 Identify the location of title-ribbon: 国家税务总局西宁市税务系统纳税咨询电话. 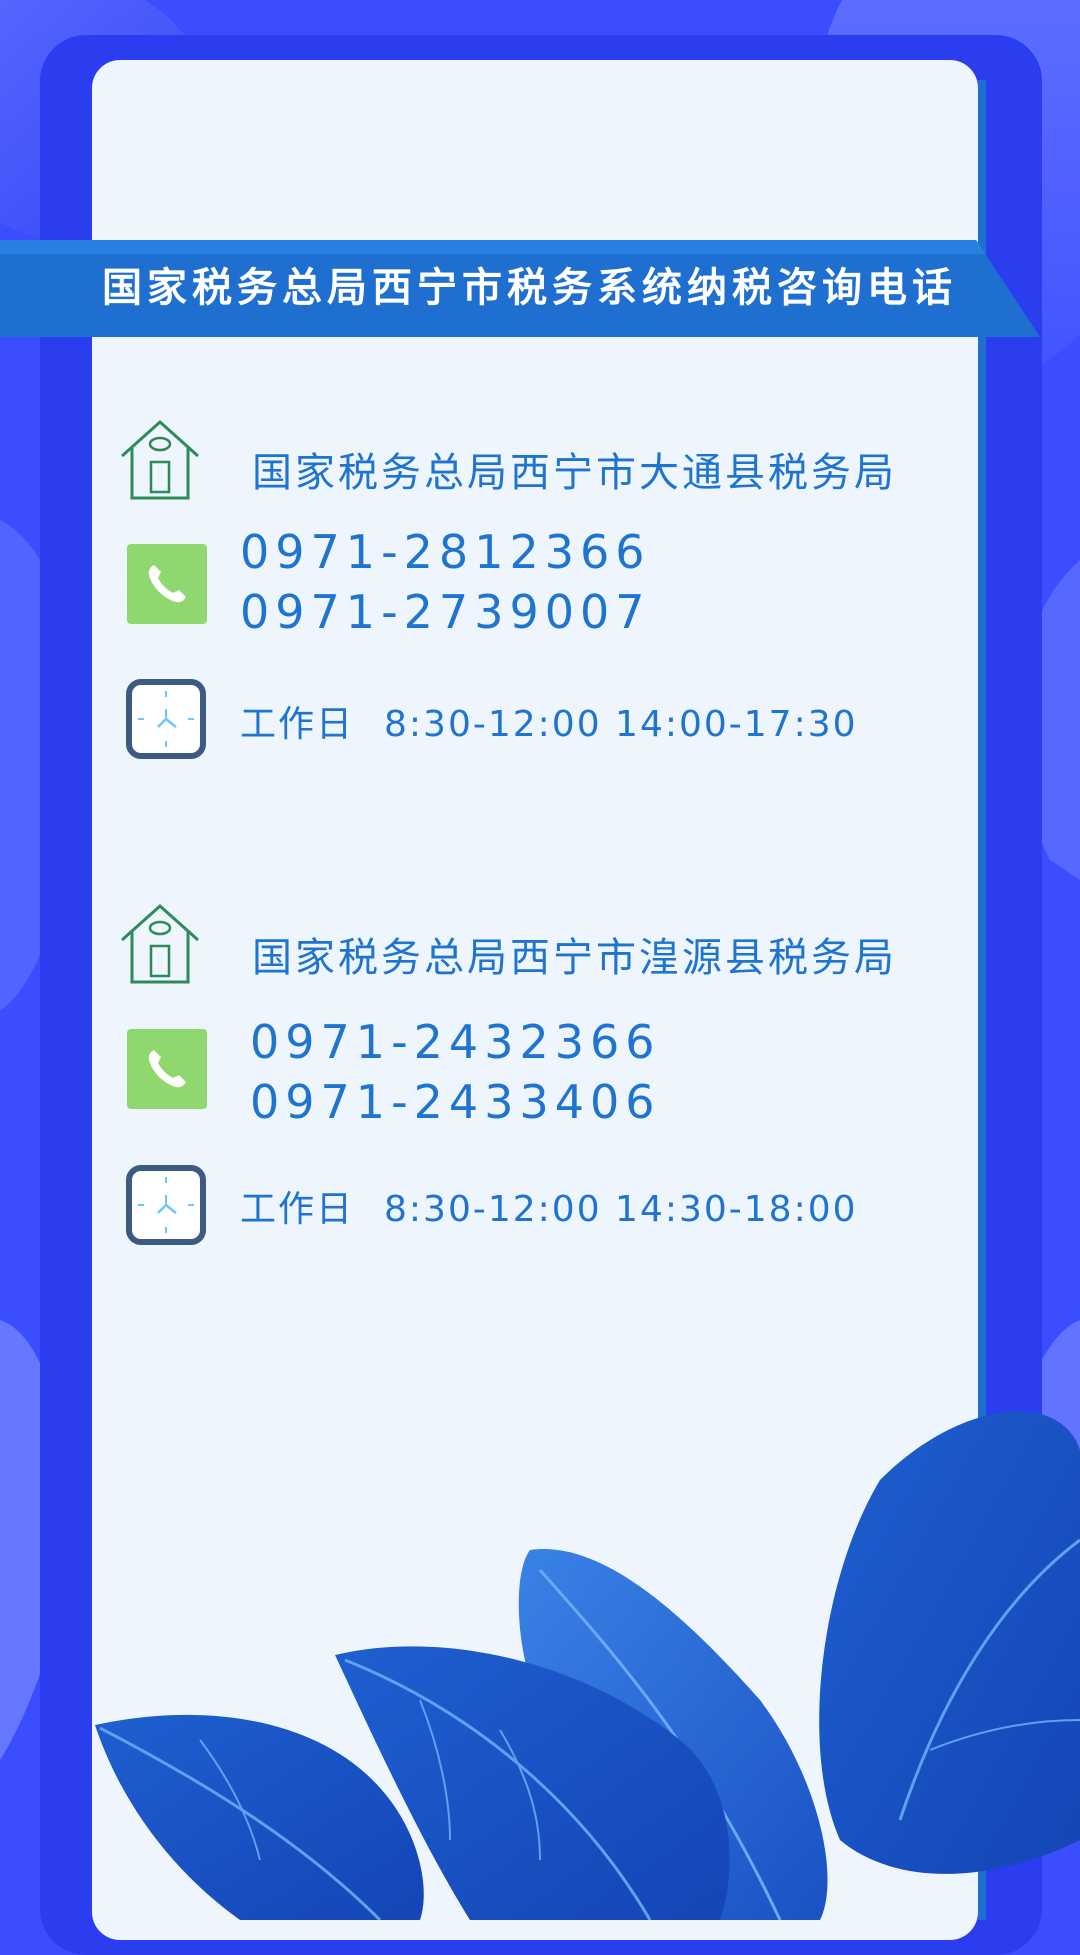
(520, 288).